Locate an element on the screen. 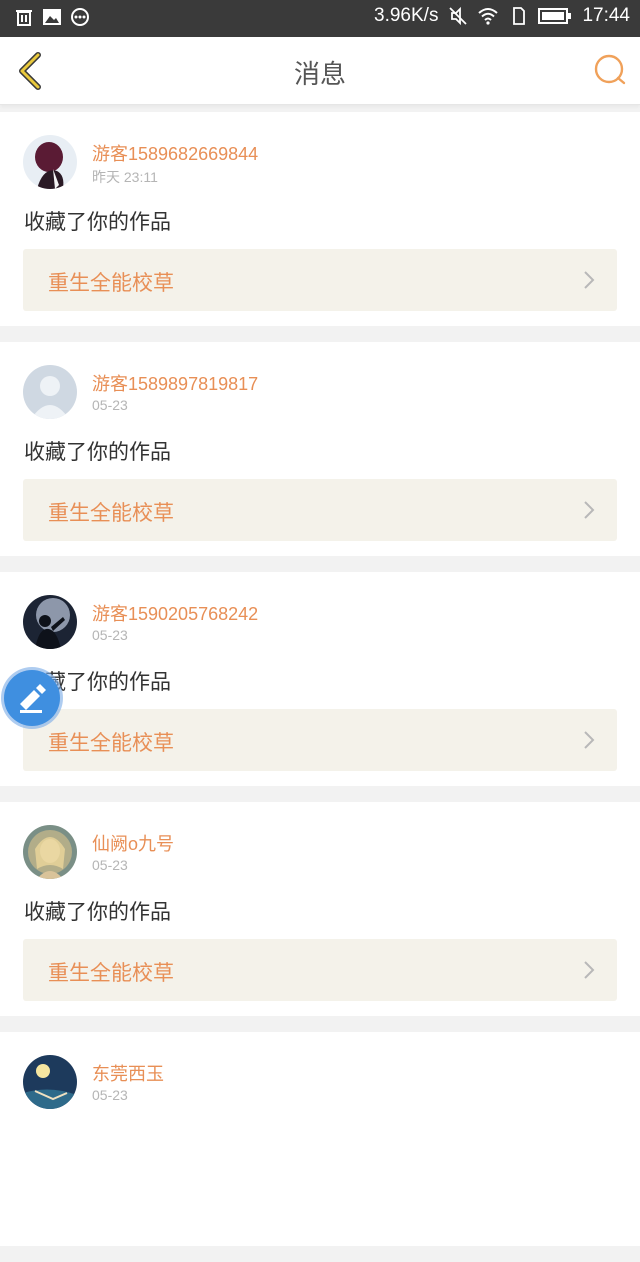  wifi-icon is located at coordinates (488, 16).